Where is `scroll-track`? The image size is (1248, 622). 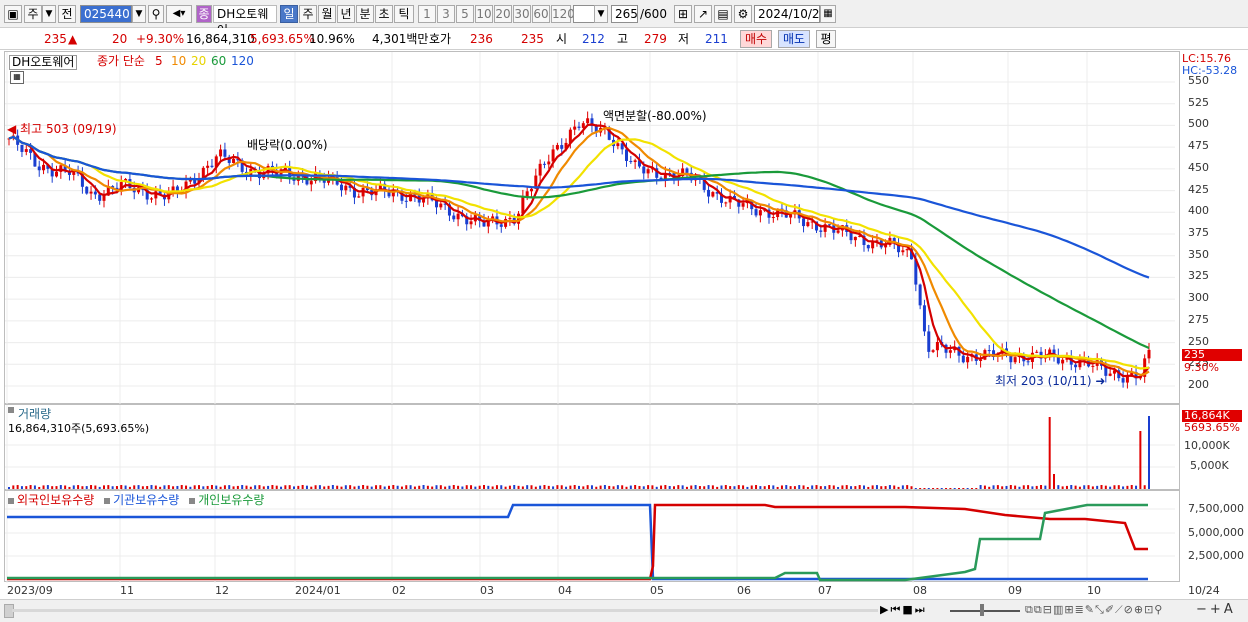
scroll-track is located at coordinates (445, 610).